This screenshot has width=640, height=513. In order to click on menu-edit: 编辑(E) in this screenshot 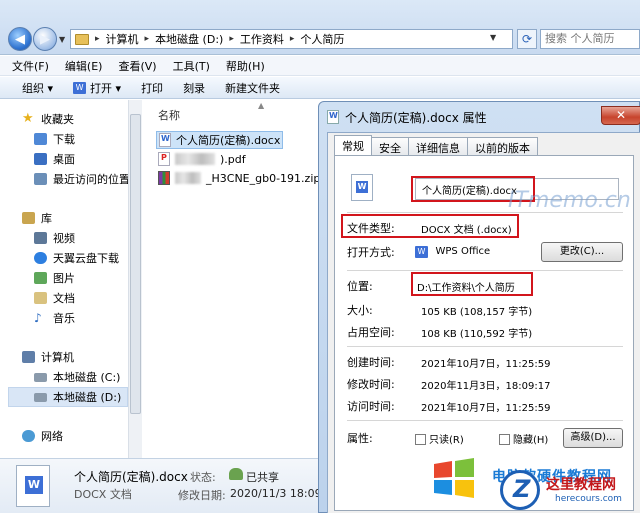, I will do `click(84, 66)`.